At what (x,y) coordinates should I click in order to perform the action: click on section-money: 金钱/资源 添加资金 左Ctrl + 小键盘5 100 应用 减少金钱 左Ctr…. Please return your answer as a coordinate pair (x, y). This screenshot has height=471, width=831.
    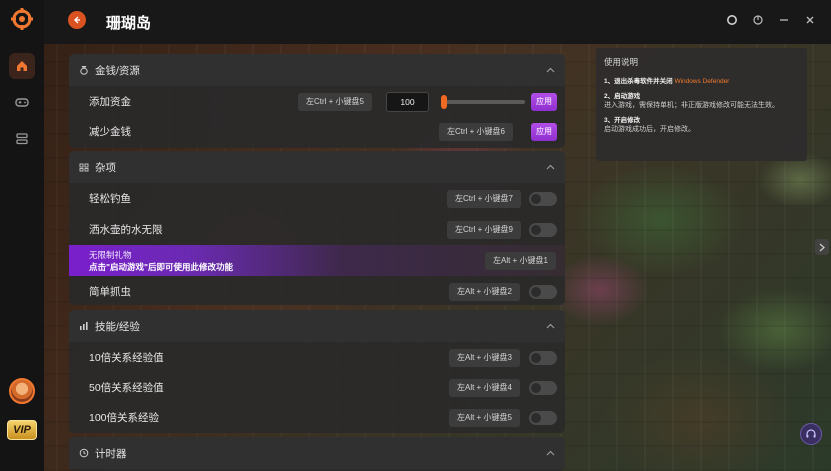
    Looking at the image, I should click on (317, 101).